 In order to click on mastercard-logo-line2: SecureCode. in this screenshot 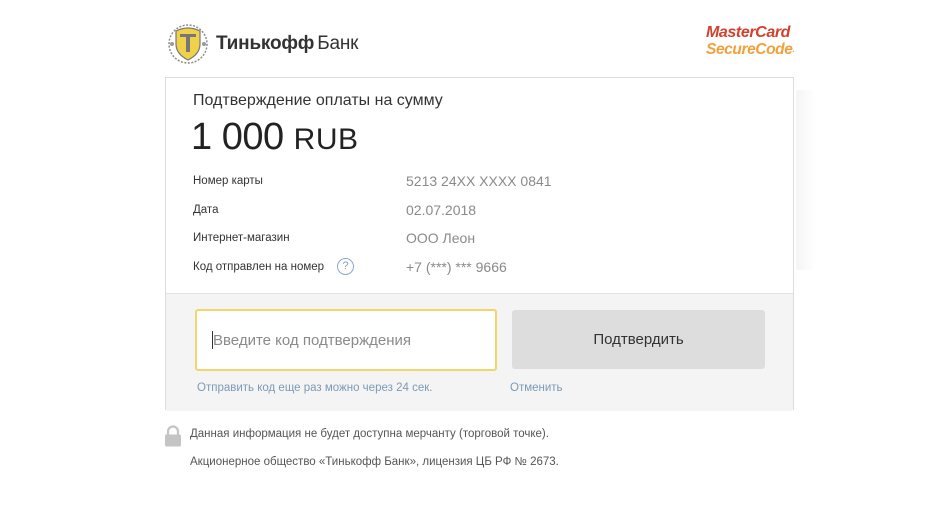, I will do `click(751, 49)`.